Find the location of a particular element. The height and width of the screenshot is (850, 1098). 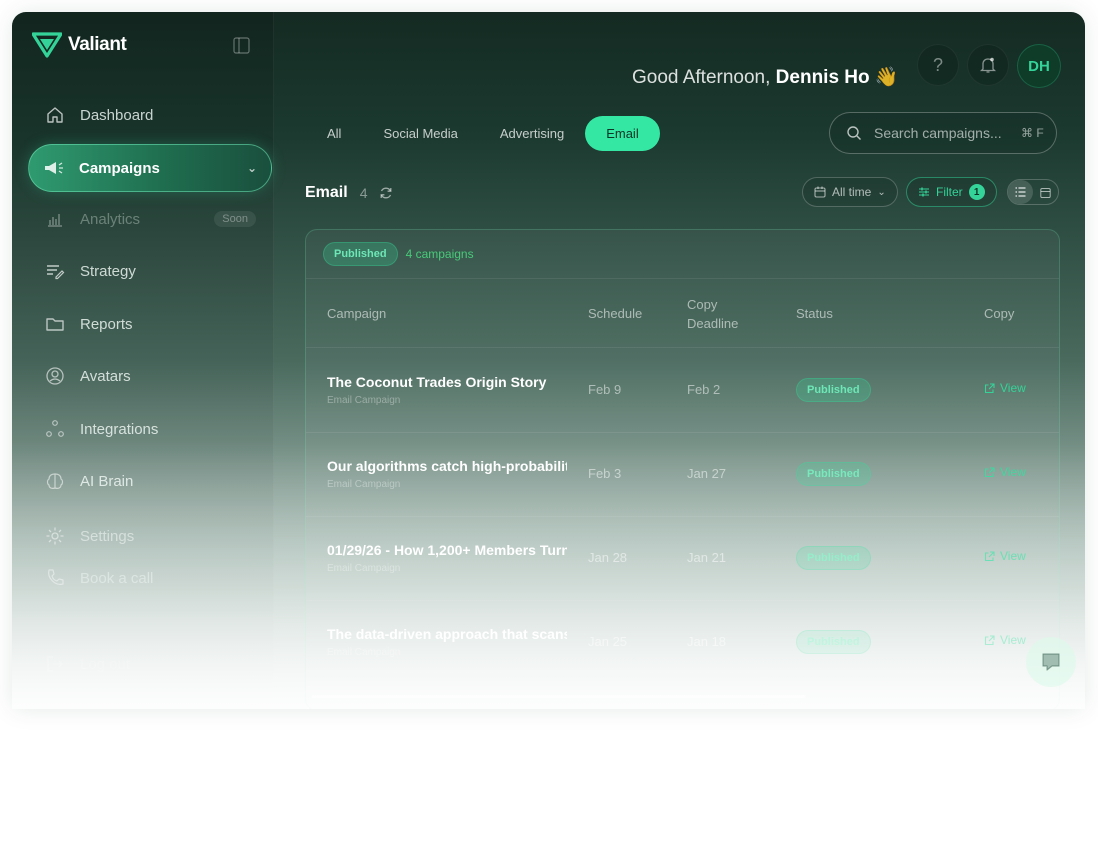

greeting-prefix: Good Afternoon, is located at coordinates (701, 77).